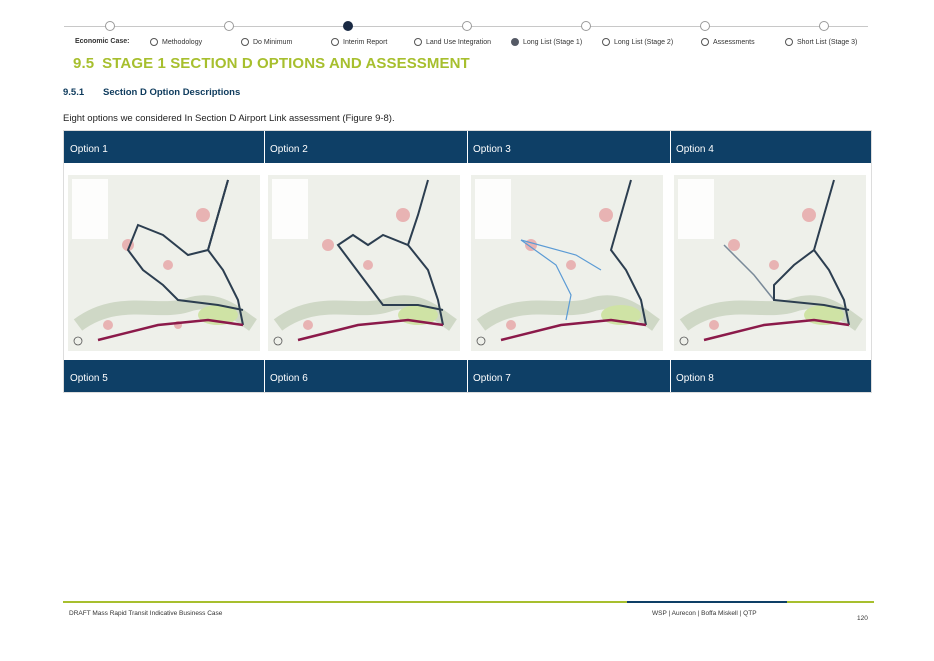  I want to click on subsection-heading: 9.5.1 Section D Option Descriptions, so click(151, 92).